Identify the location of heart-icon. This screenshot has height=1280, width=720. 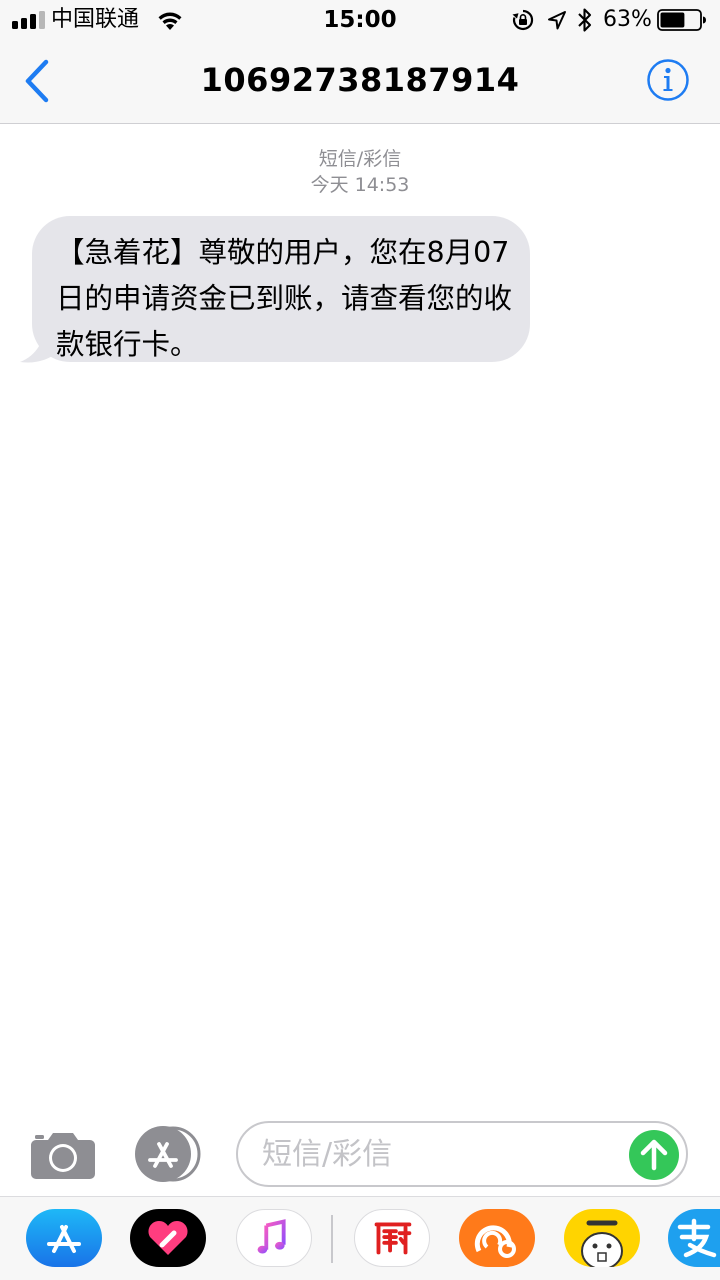
(168, 1238).